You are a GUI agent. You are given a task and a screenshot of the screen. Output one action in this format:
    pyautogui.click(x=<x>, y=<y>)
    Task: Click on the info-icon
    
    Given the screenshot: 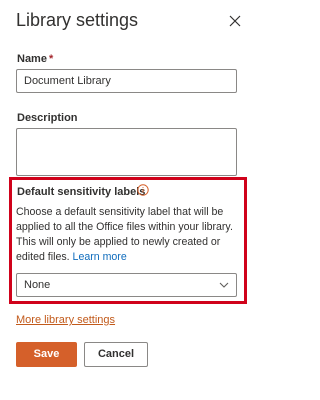 What is the action you would take?
    pyautogui.click(x=143, y=190)
    